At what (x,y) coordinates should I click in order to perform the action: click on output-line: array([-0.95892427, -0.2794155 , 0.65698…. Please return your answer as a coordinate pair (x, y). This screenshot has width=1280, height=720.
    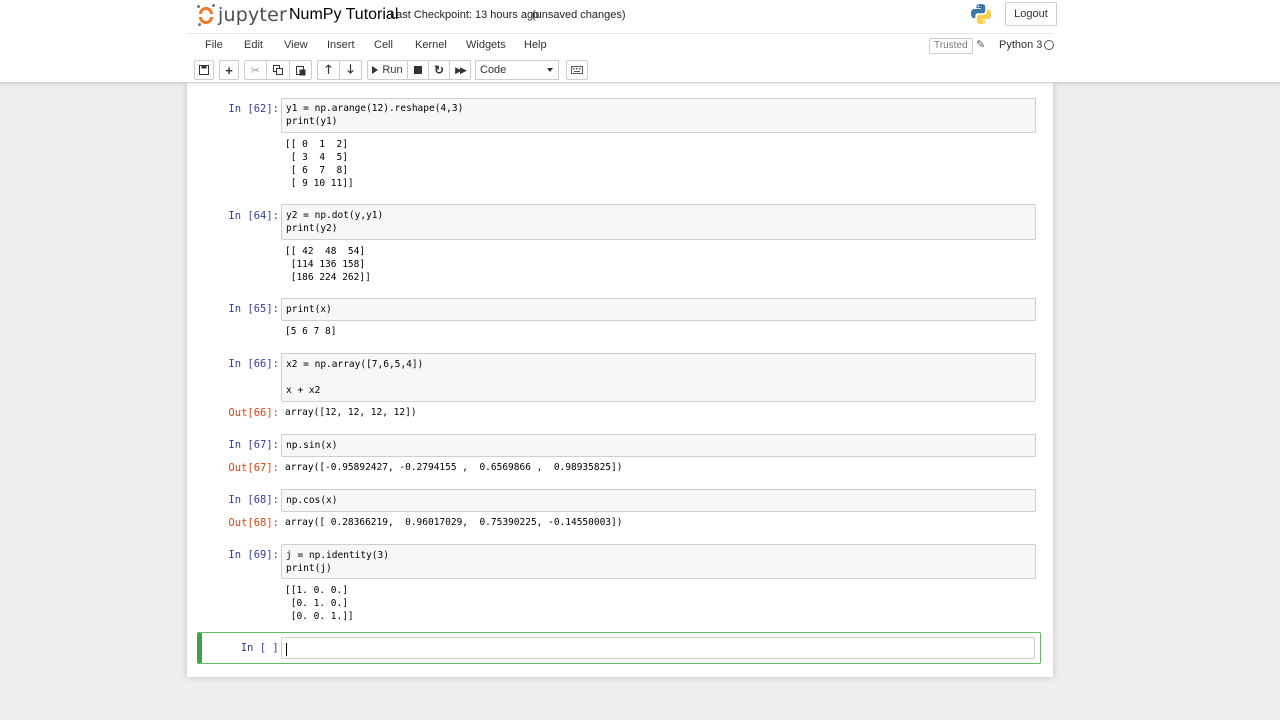
    Looking at the image, I should click on (454, 467).